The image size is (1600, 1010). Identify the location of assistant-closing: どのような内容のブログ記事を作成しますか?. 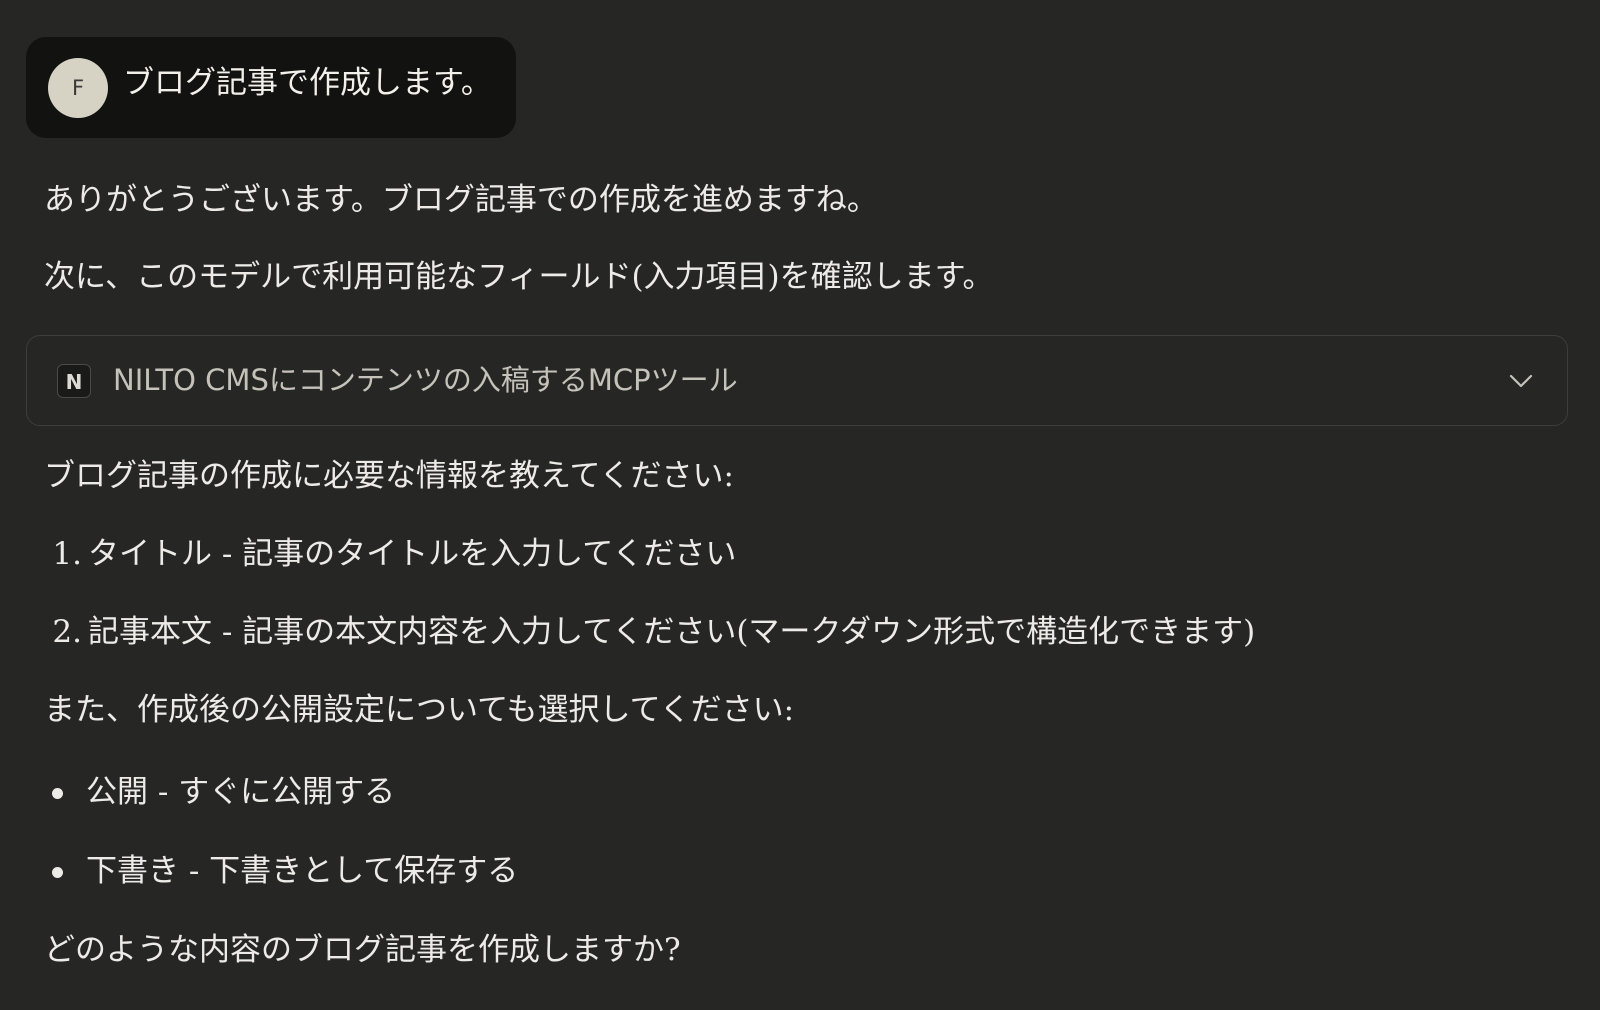
(362, 950).